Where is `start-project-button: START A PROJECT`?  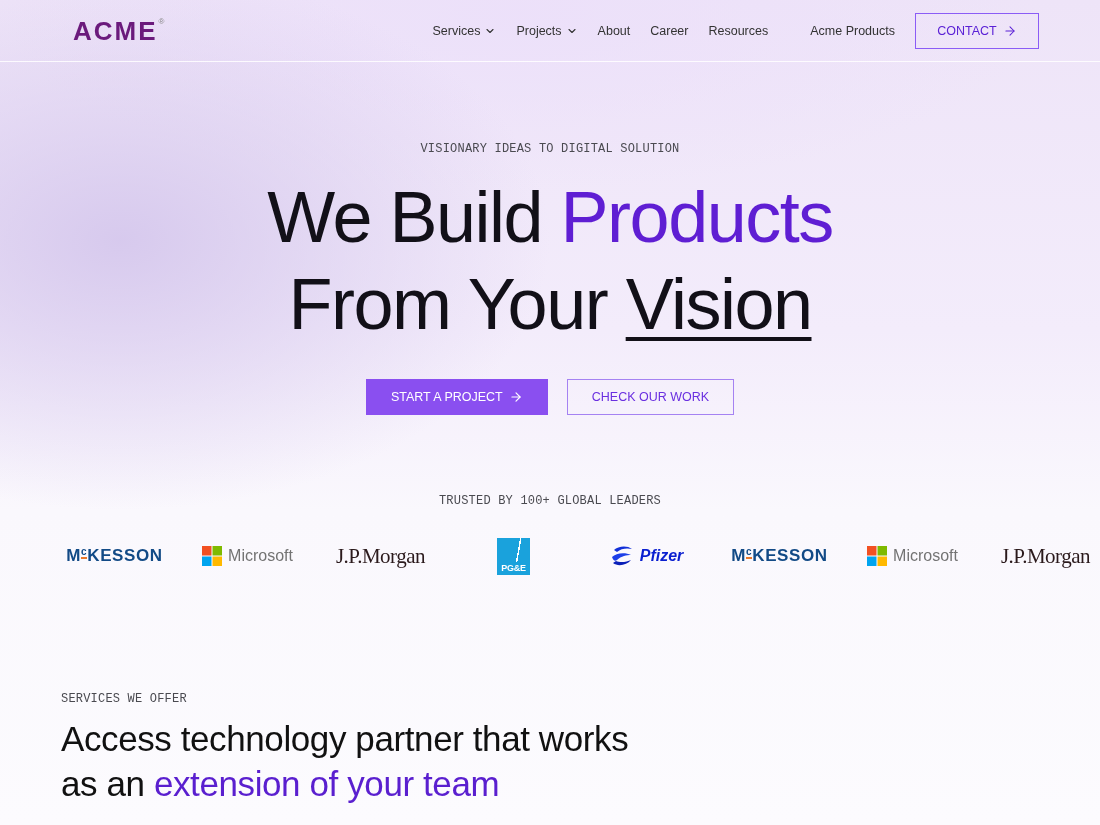 start-project-button: START A PROJECT is located at coordinates (456, 397).